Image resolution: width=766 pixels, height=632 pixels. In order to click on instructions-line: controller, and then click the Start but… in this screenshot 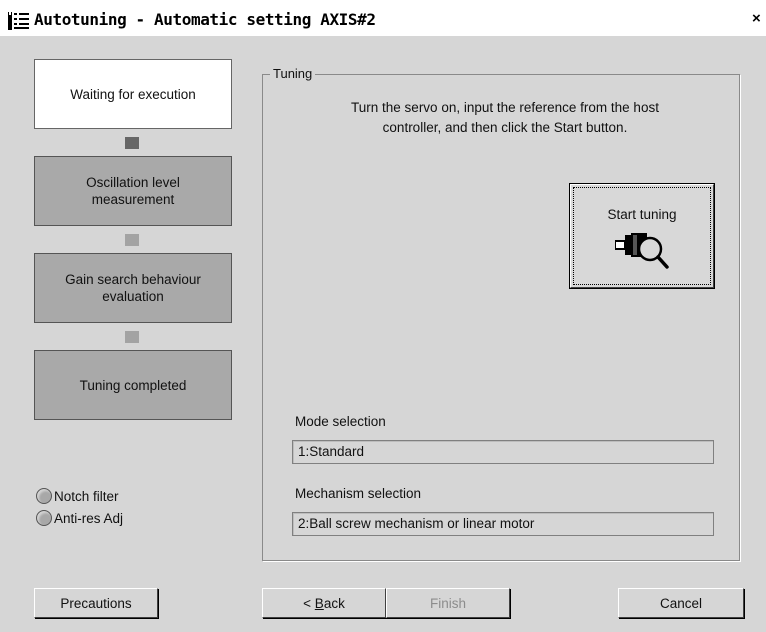, I will do `click(505, 127)`.